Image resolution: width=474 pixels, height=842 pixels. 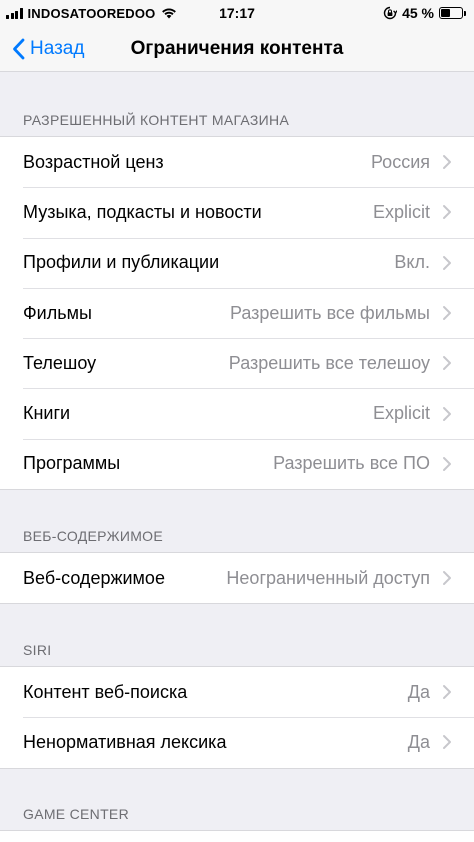 What do you see at coordinates (412, 262) in the screenshot?
I see `row-value: Вкл.` at bounding box center [412, 262].